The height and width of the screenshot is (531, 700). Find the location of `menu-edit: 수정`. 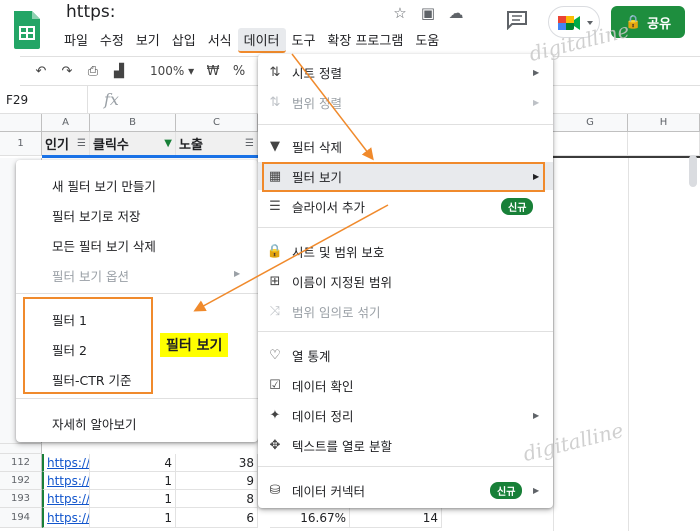

menu-edit: 수정 is located at coordinates (112, 40).